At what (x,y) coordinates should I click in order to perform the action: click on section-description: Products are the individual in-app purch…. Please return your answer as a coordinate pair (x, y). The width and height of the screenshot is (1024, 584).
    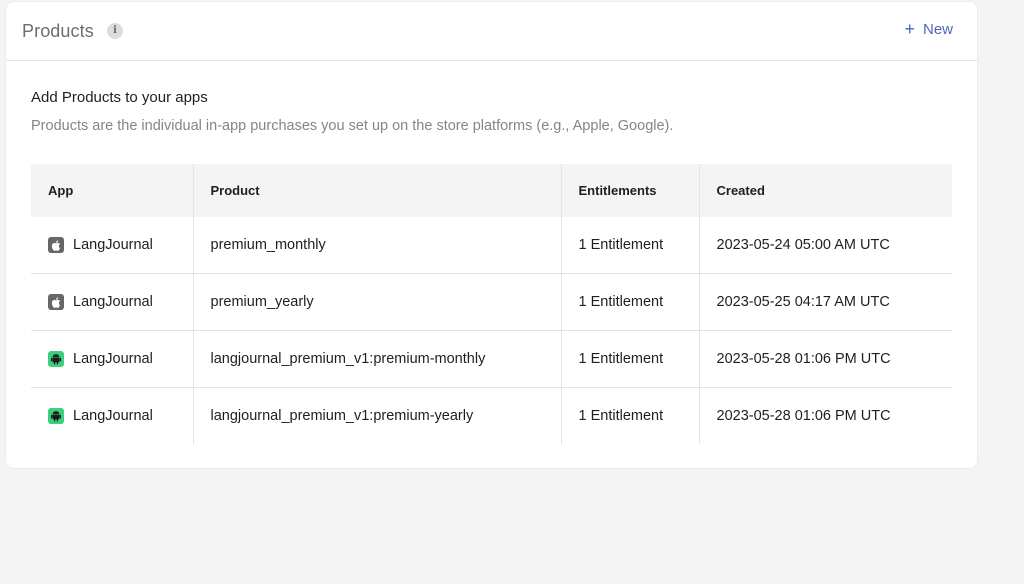
    Looking at the image, I should click on (352, 126).